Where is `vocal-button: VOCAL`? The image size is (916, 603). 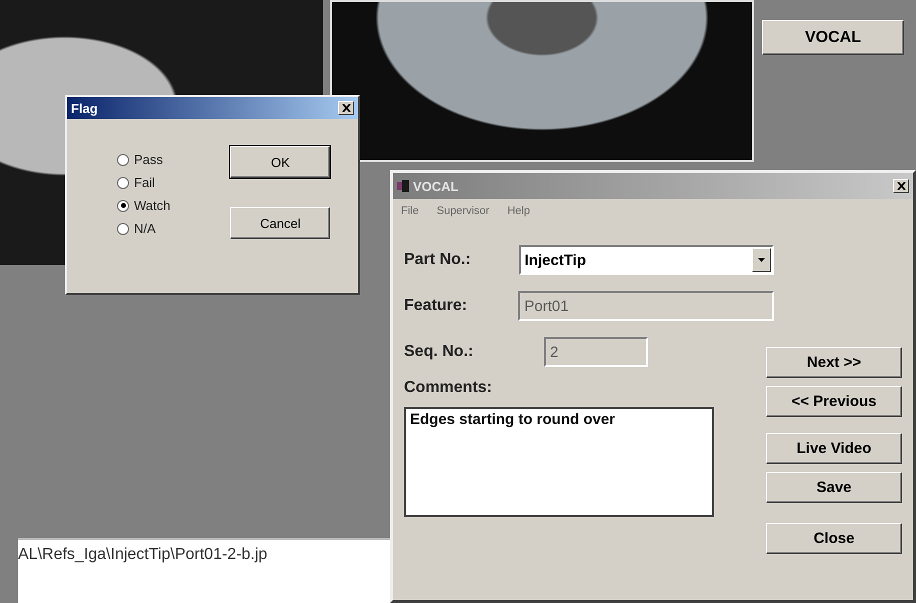
vocal-button: VOCAL is located at coordinates (833, 37).